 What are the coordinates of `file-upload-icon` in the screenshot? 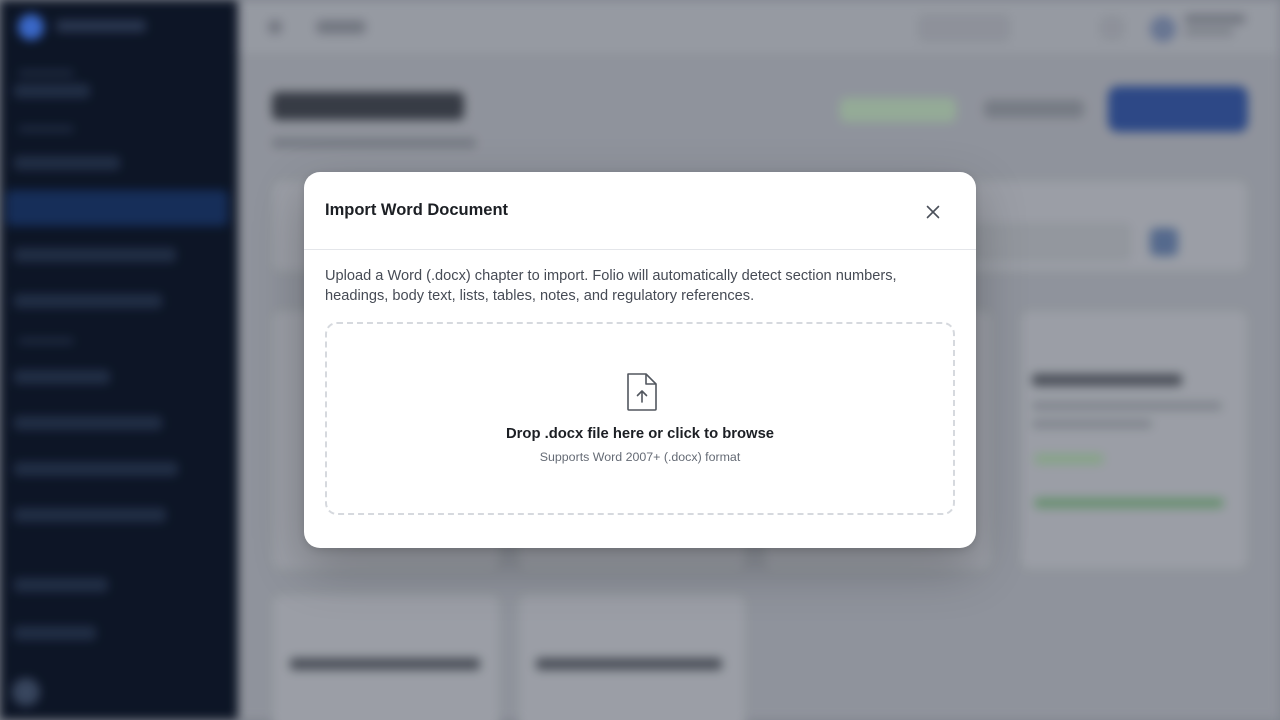 It's located at (642, 392).